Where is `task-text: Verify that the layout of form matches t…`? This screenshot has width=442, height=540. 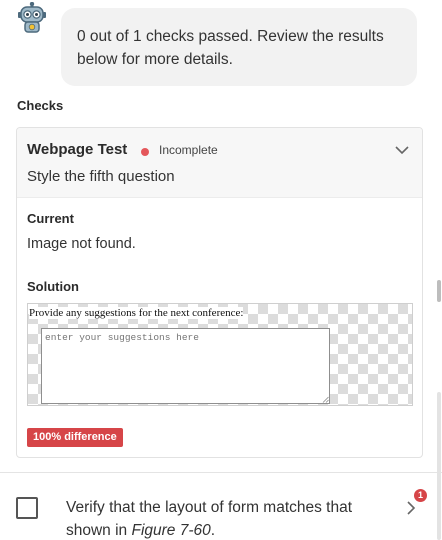
task-text: Verify that the layout of form matches t… is located at coordinates (231, 518).